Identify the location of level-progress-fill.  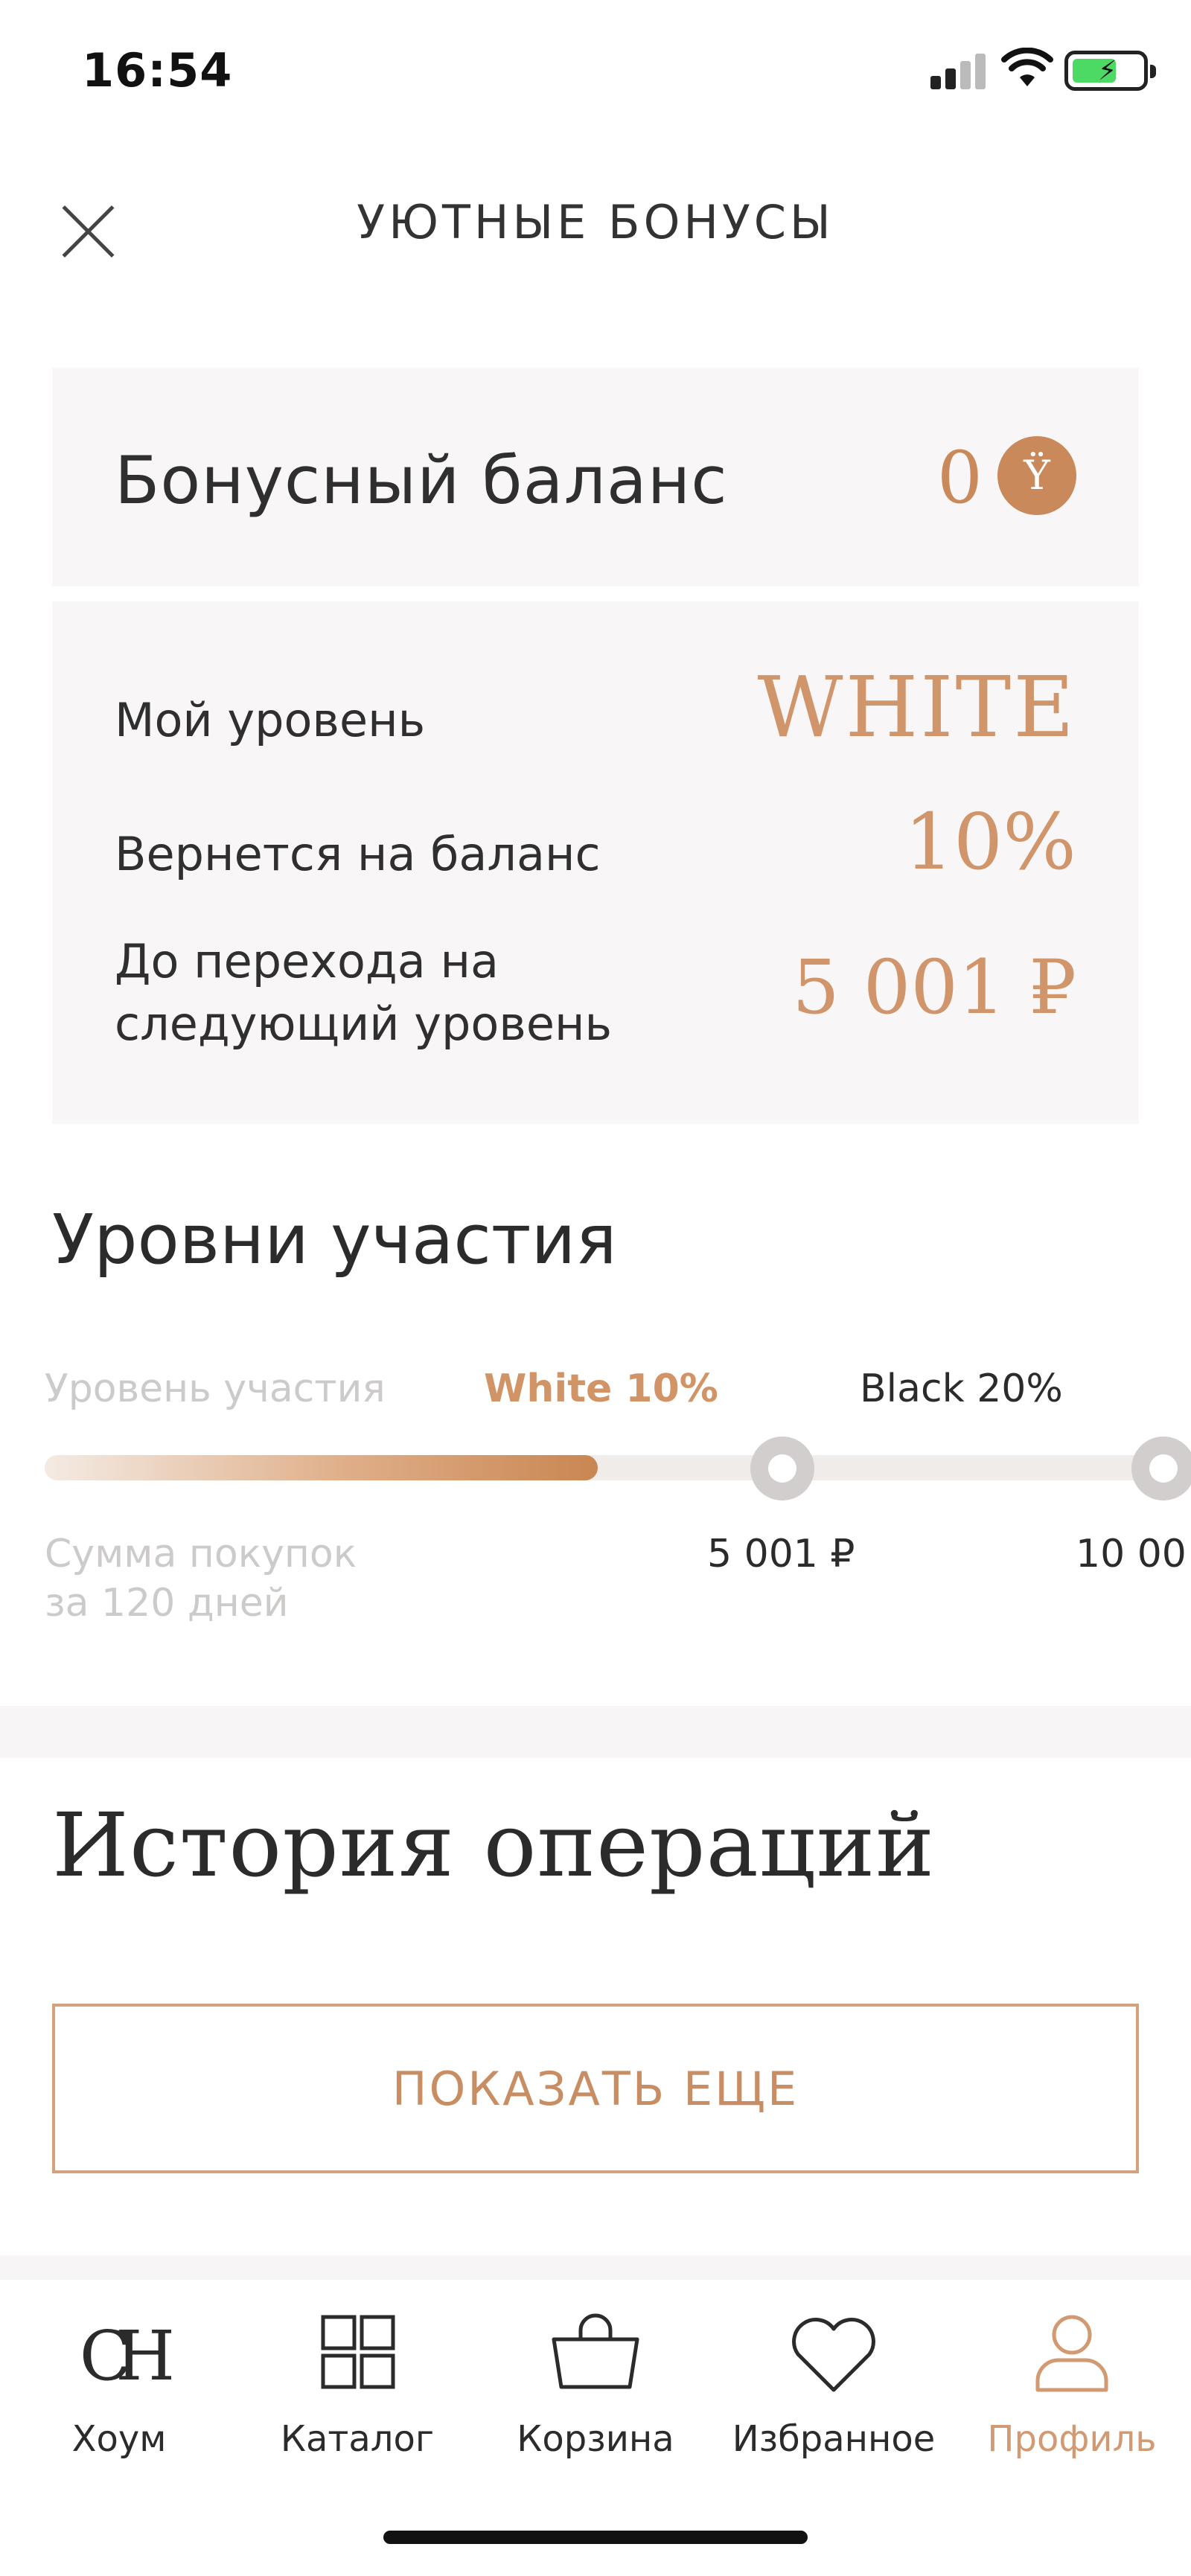
(321, 1467).